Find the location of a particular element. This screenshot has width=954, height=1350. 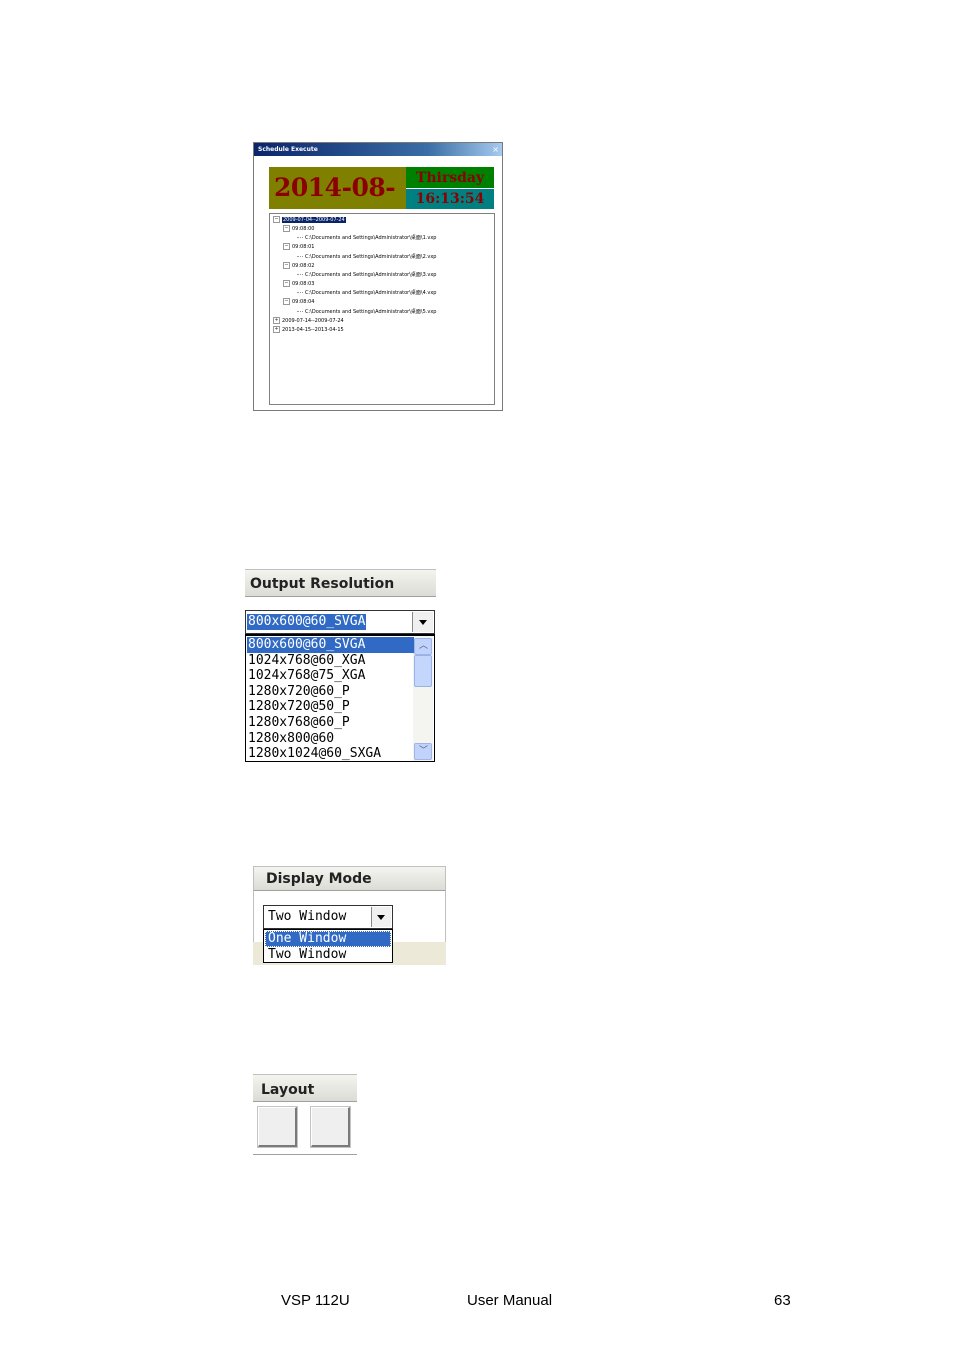

tree-item-label: 09:08:03 is located at coordinates (303, 284).